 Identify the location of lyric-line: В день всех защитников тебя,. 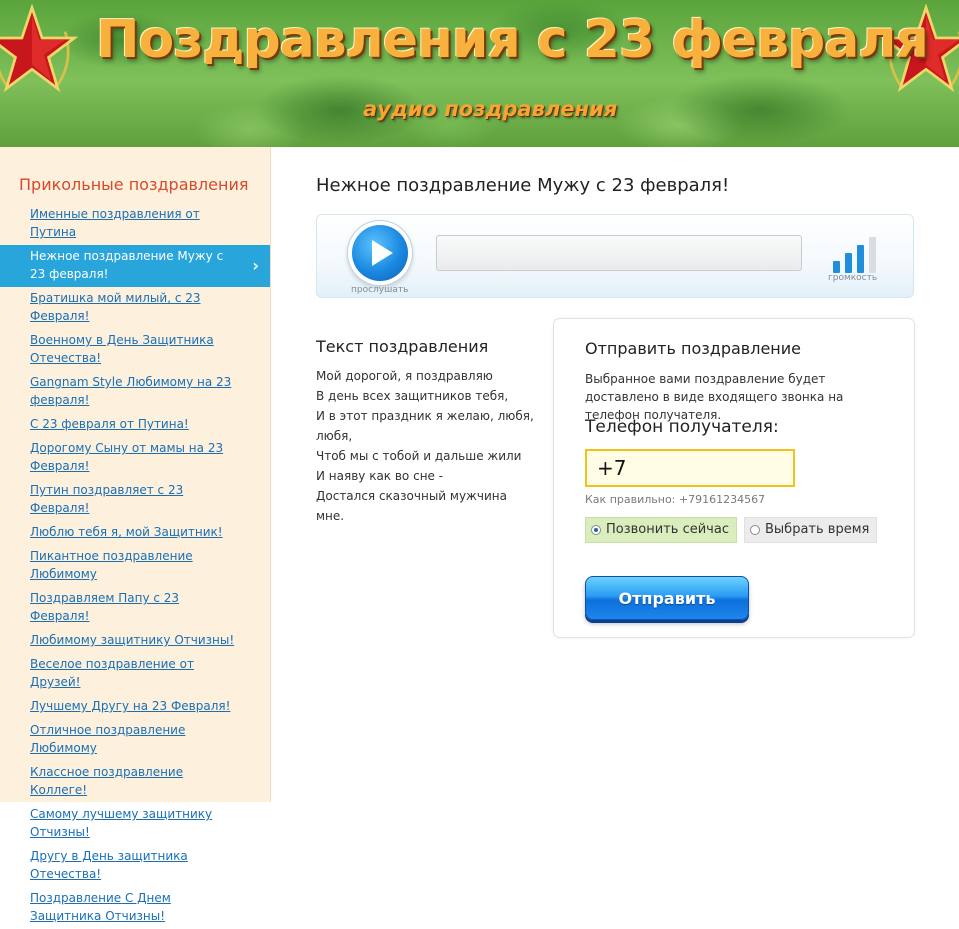
(412, 396).